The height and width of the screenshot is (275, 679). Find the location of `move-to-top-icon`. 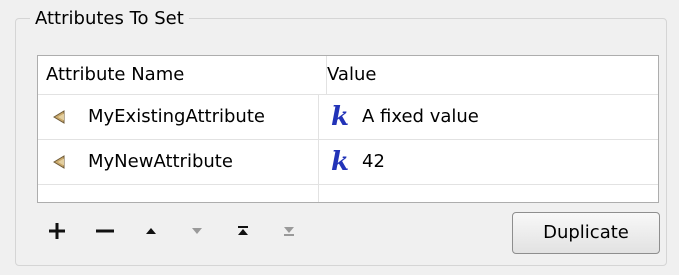

move-to-top-icon is located at coordinates (243, 230).